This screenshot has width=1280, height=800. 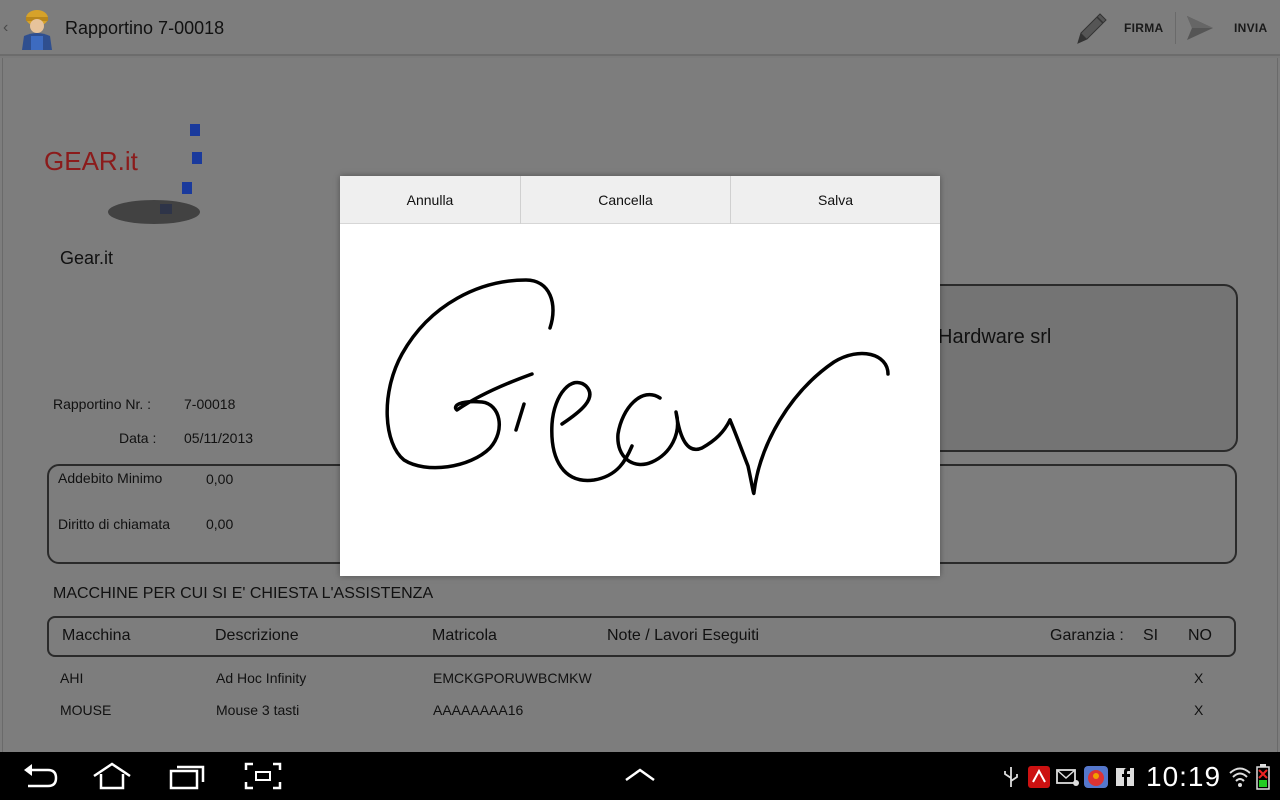 What do you see at coordinates (145, 28) in the screenshot?
I see `page-title: Rapportino 7-00018` at bounding box center [145, 28].